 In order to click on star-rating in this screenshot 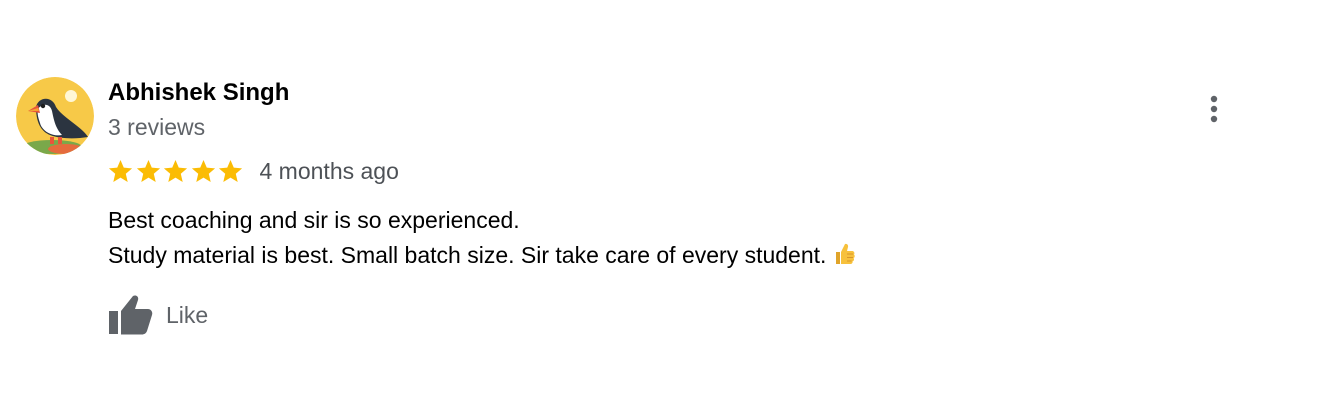, I will do `click(176, 171)`.